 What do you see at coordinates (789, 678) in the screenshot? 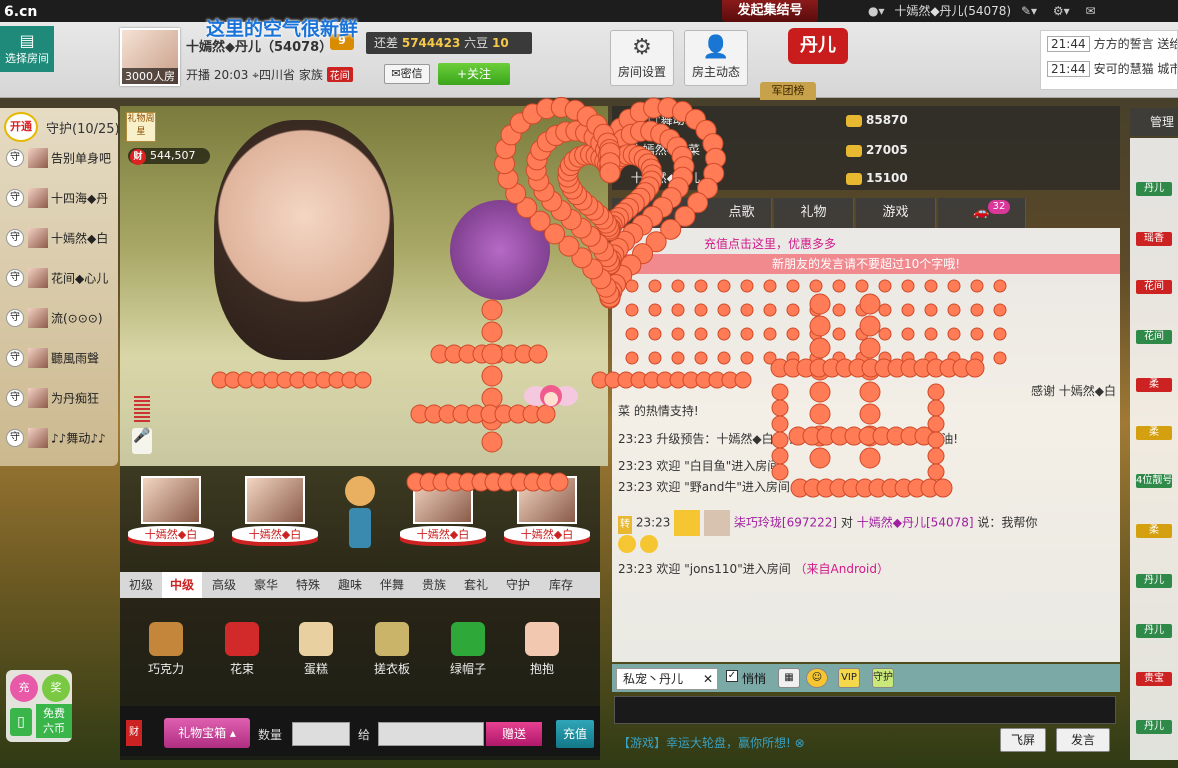
I see `image-icon: ▦` at bounding box center [789, 678].